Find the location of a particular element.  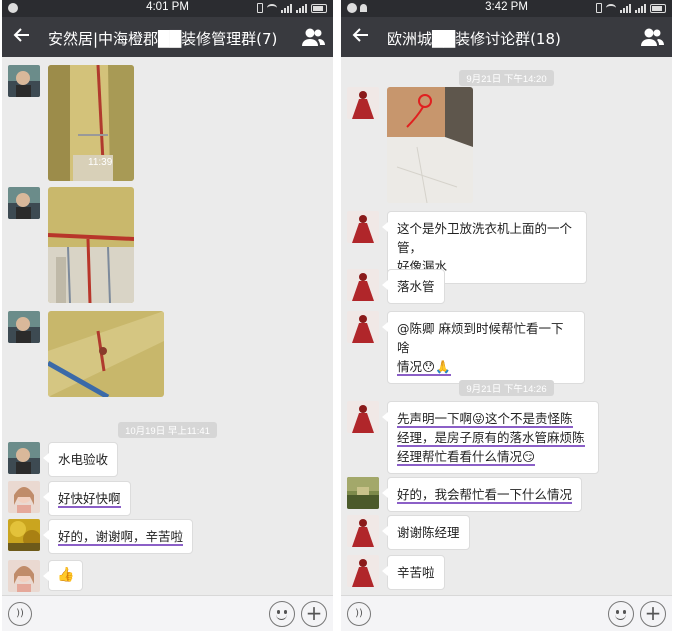

message-bubble: 水电验收 is located at coordinates (80, 459).